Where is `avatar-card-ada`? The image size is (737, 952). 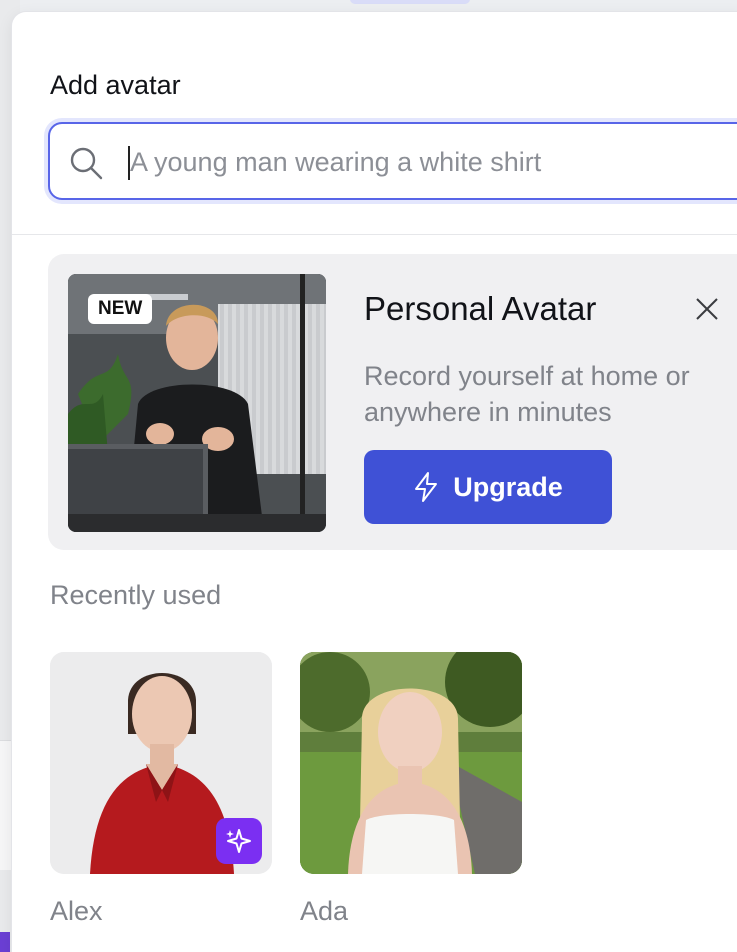
avatar-card-ada is located at coordinates (411, 763).